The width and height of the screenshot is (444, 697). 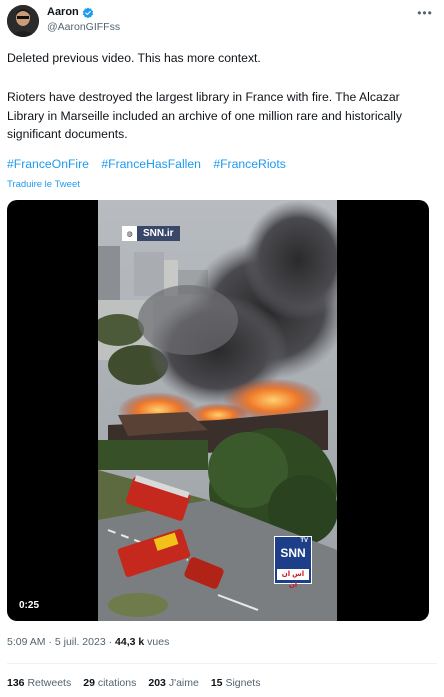 I want to click on views-count: 44,3 k, so click(x=130, y=642).